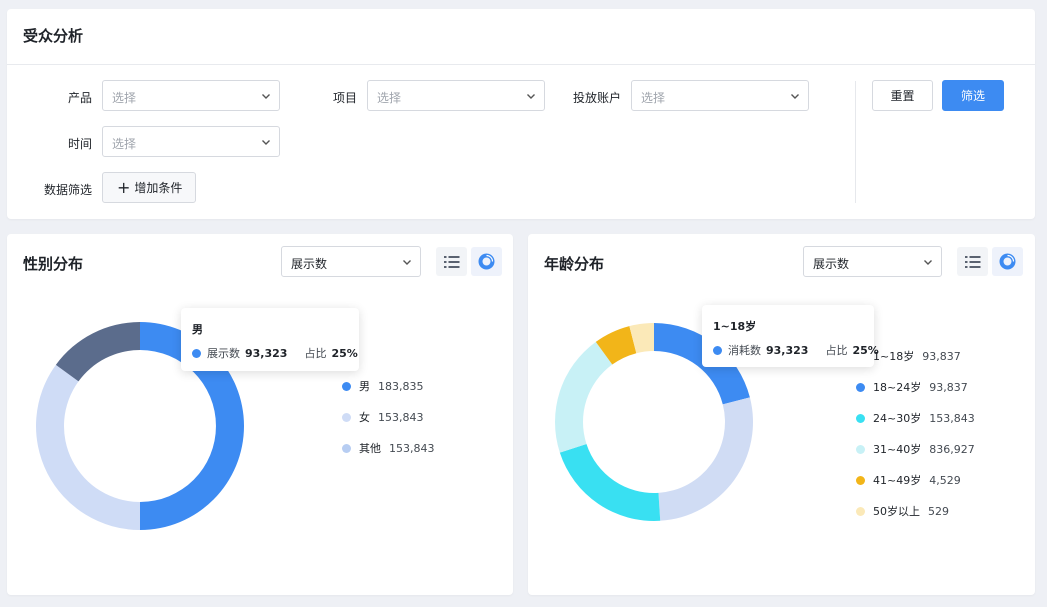 The width and height of the screenshot is (1047, 607). I want to click on legend-item: 女 153,843, so click(383, 417).